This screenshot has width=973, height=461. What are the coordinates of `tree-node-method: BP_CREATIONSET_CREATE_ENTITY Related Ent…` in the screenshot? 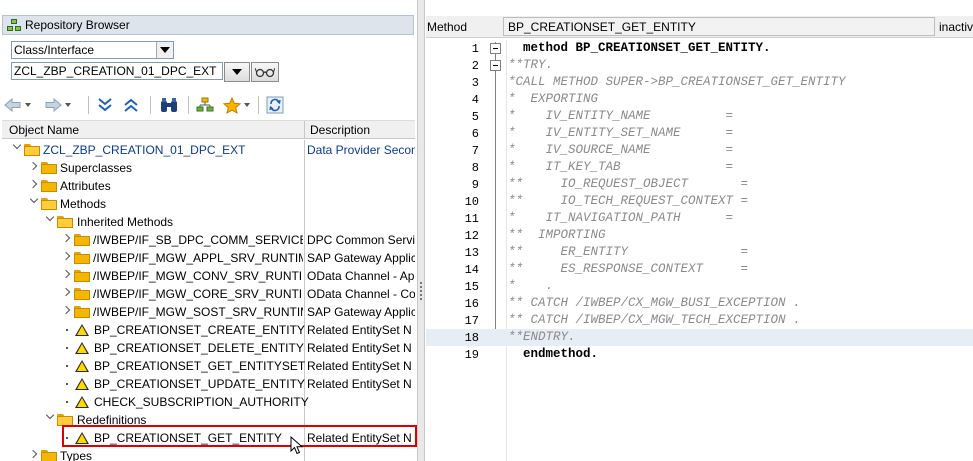 It's located at (208, 330).